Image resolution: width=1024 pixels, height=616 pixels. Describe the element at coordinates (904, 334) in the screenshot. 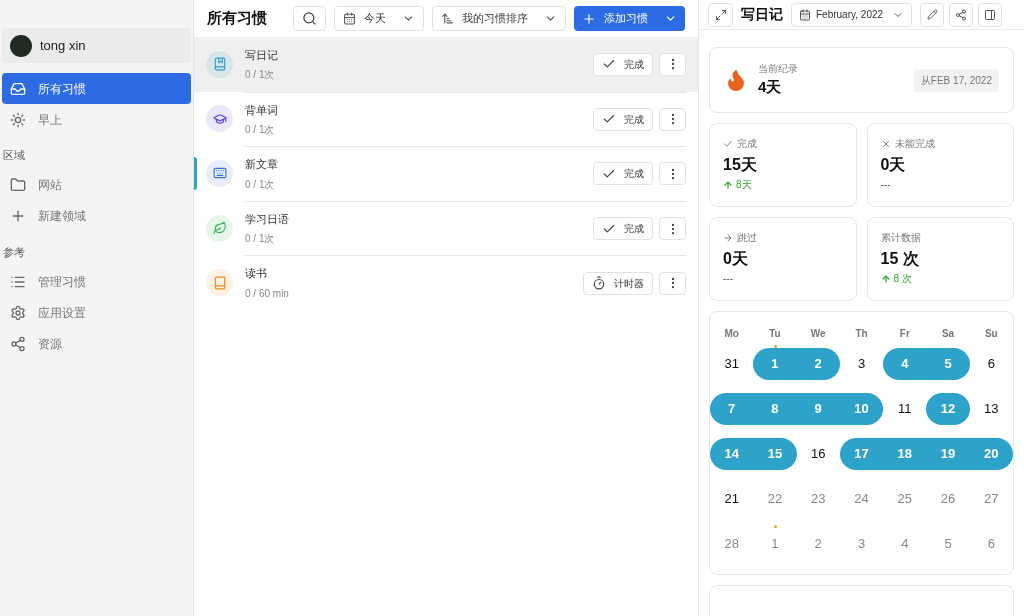

I see `weekday-label: Fr` at that location.